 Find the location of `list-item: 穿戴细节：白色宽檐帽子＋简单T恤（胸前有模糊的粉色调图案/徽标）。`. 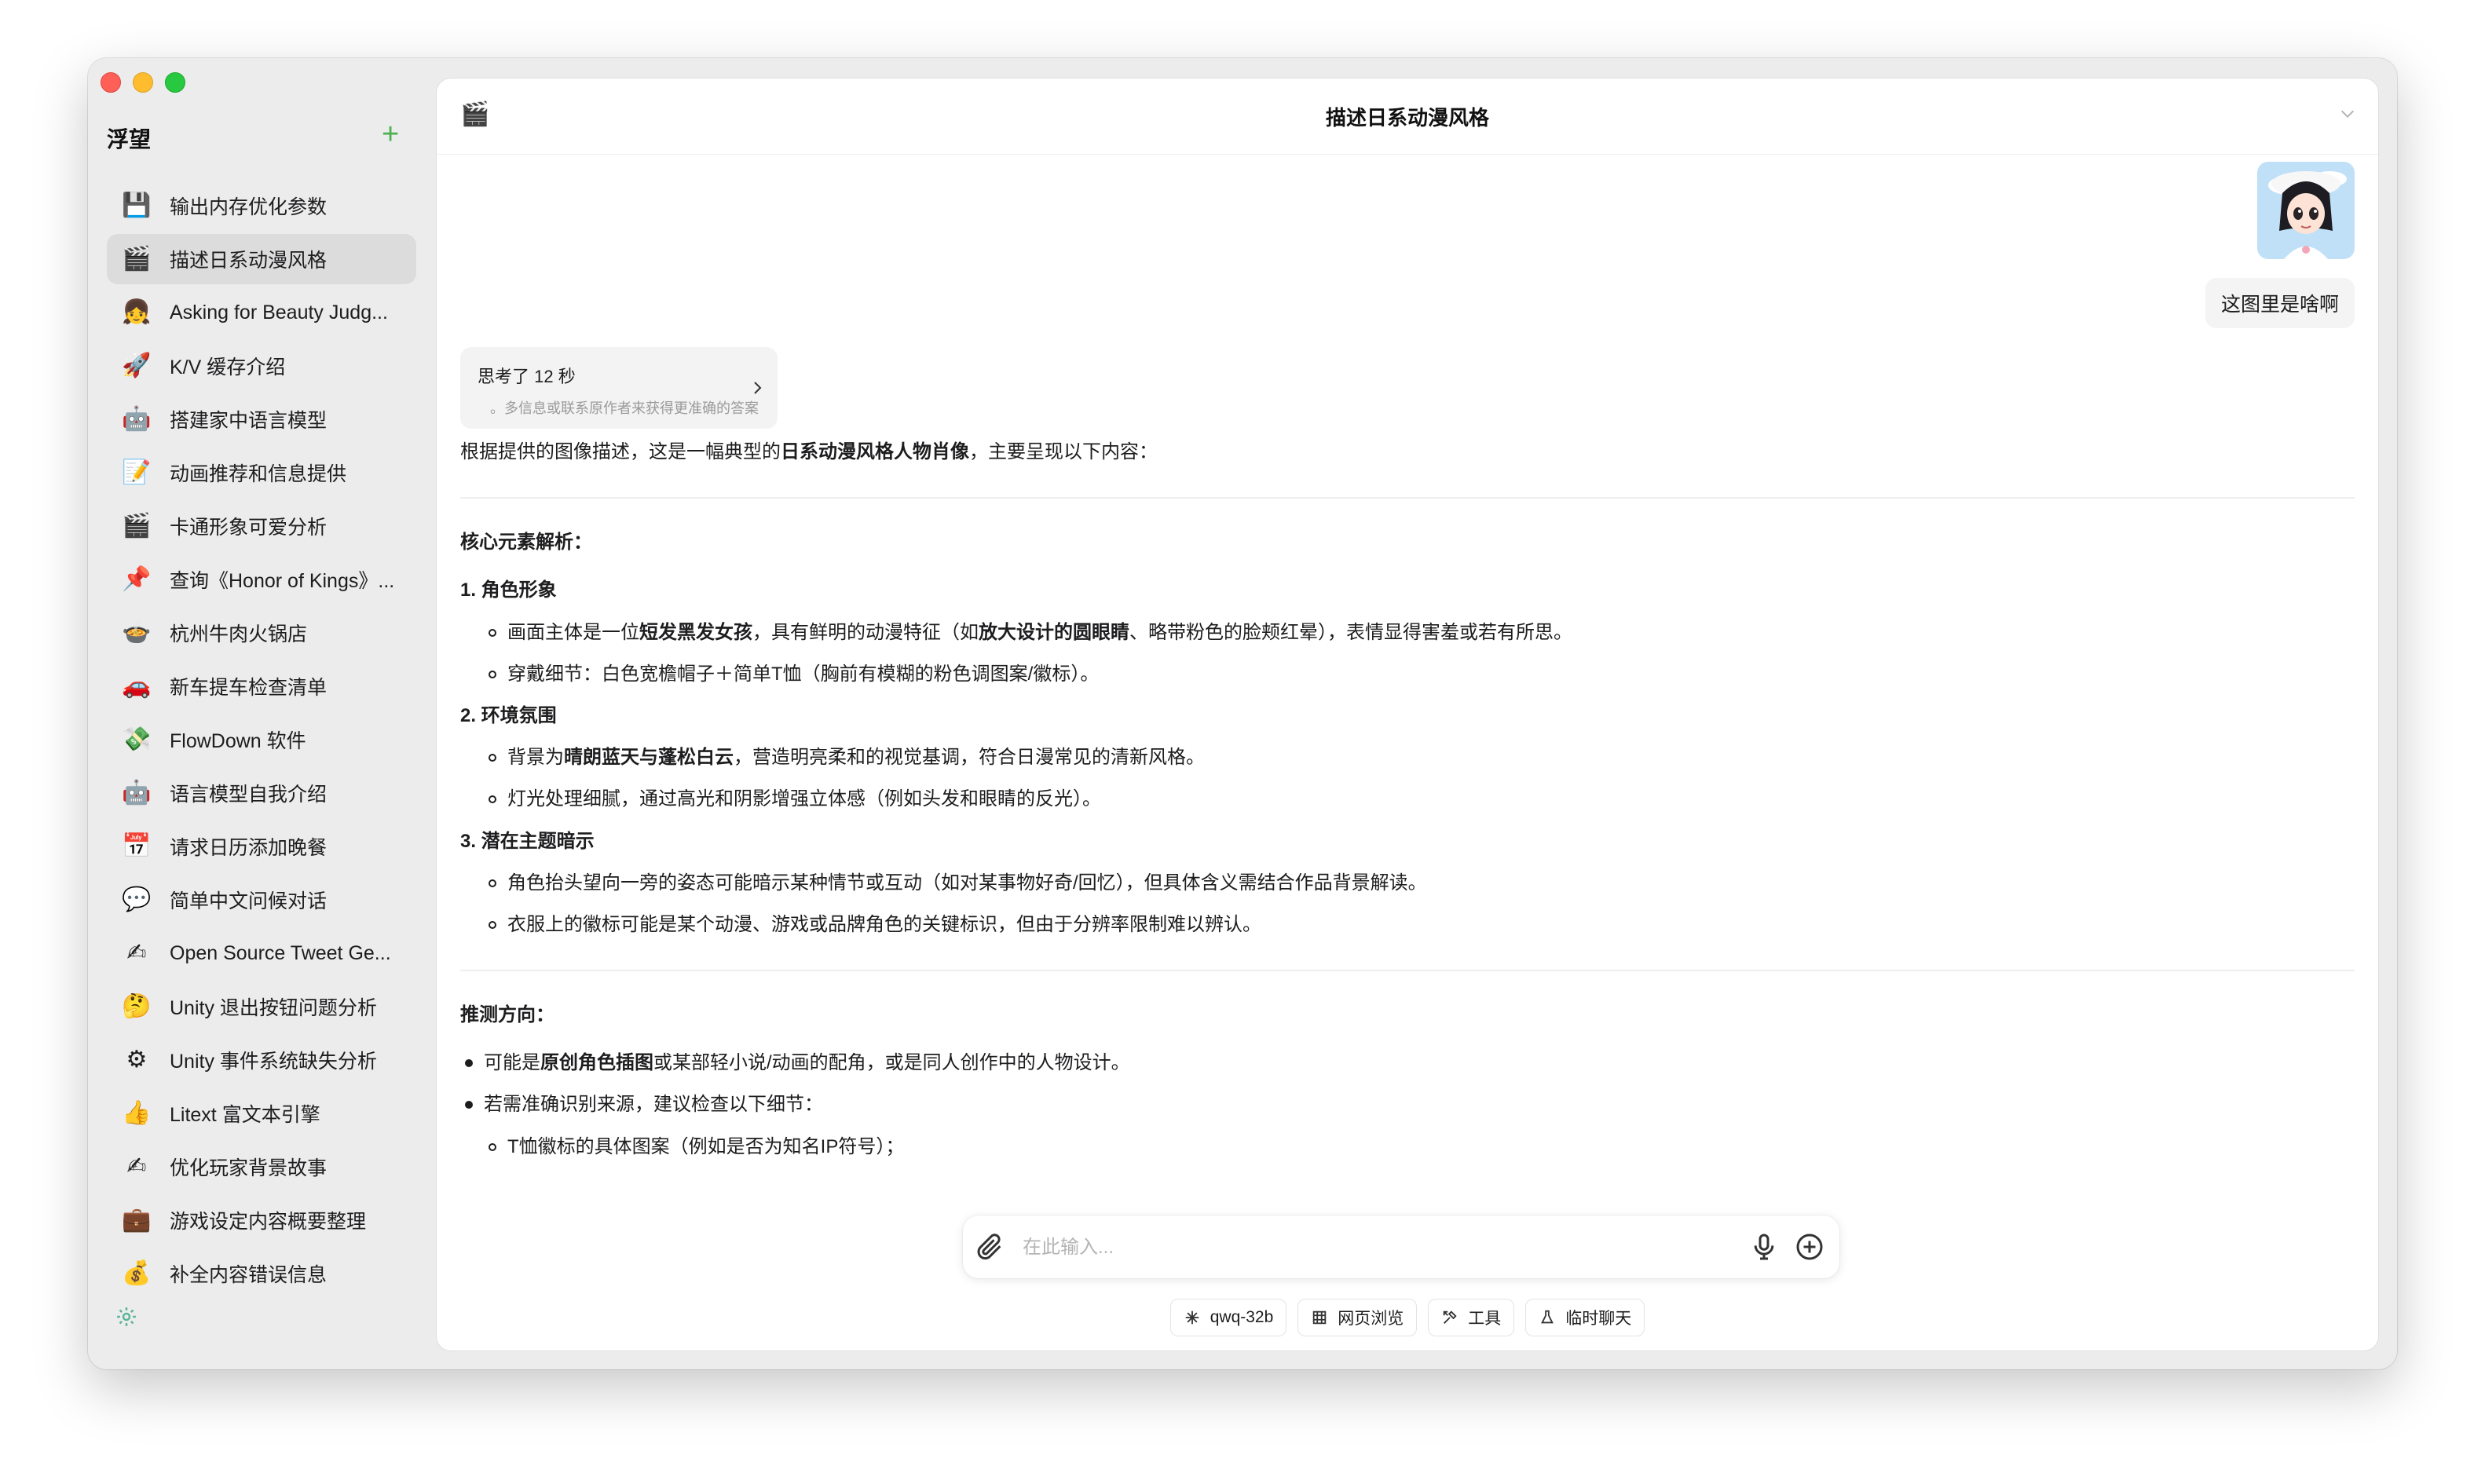

list-item: 穿戴细节：白色宽檐帽子＋简单T恤（胸前有模糊的粉色调图案/徽标）。 is located at coordinates (1408, 674).